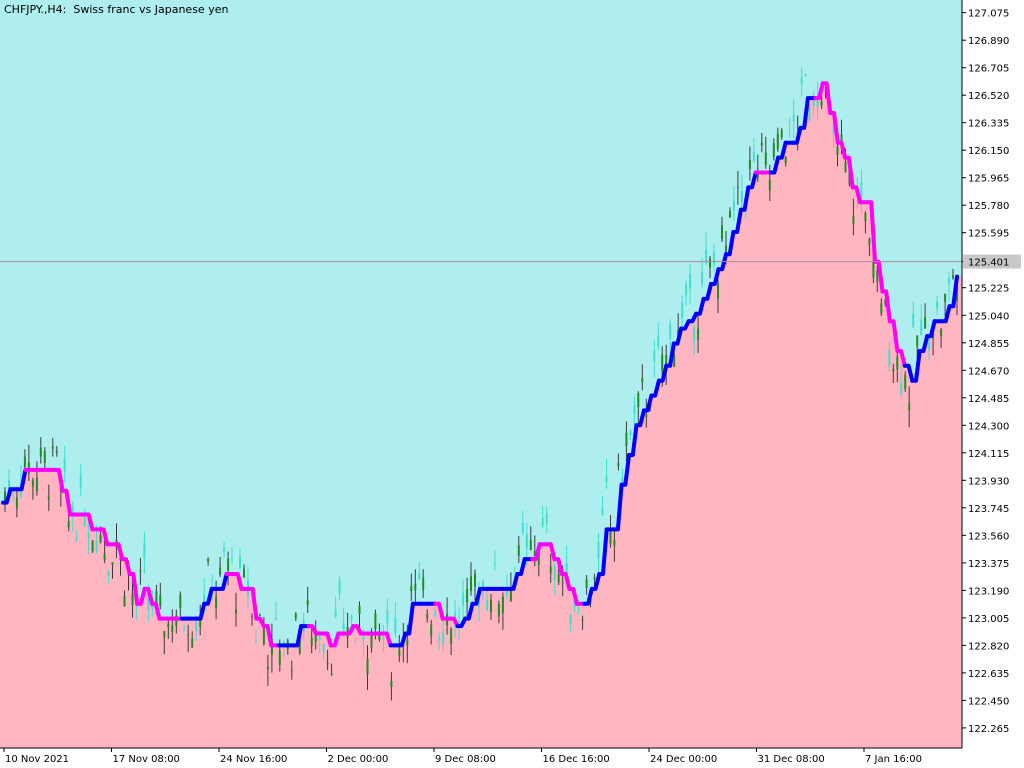 This screenshot has width=1024, height=768. Describe the element at coordinates (988, 729) in the screenshot. I see `price-tick-label: 122.265` at that location.